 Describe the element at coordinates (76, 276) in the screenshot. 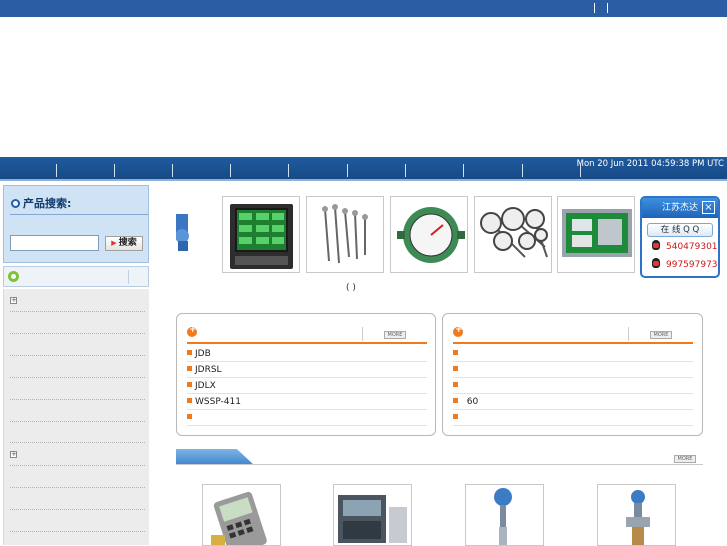

I see `category-header` at that location.